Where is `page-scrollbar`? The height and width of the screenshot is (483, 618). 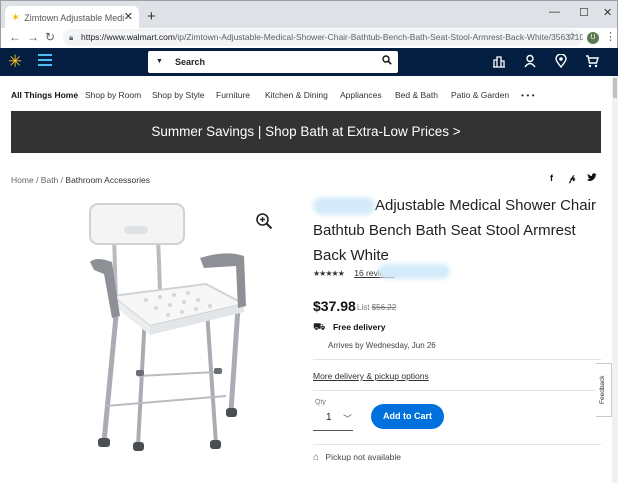 page-scrollbar is located at coordinates (615, 279).